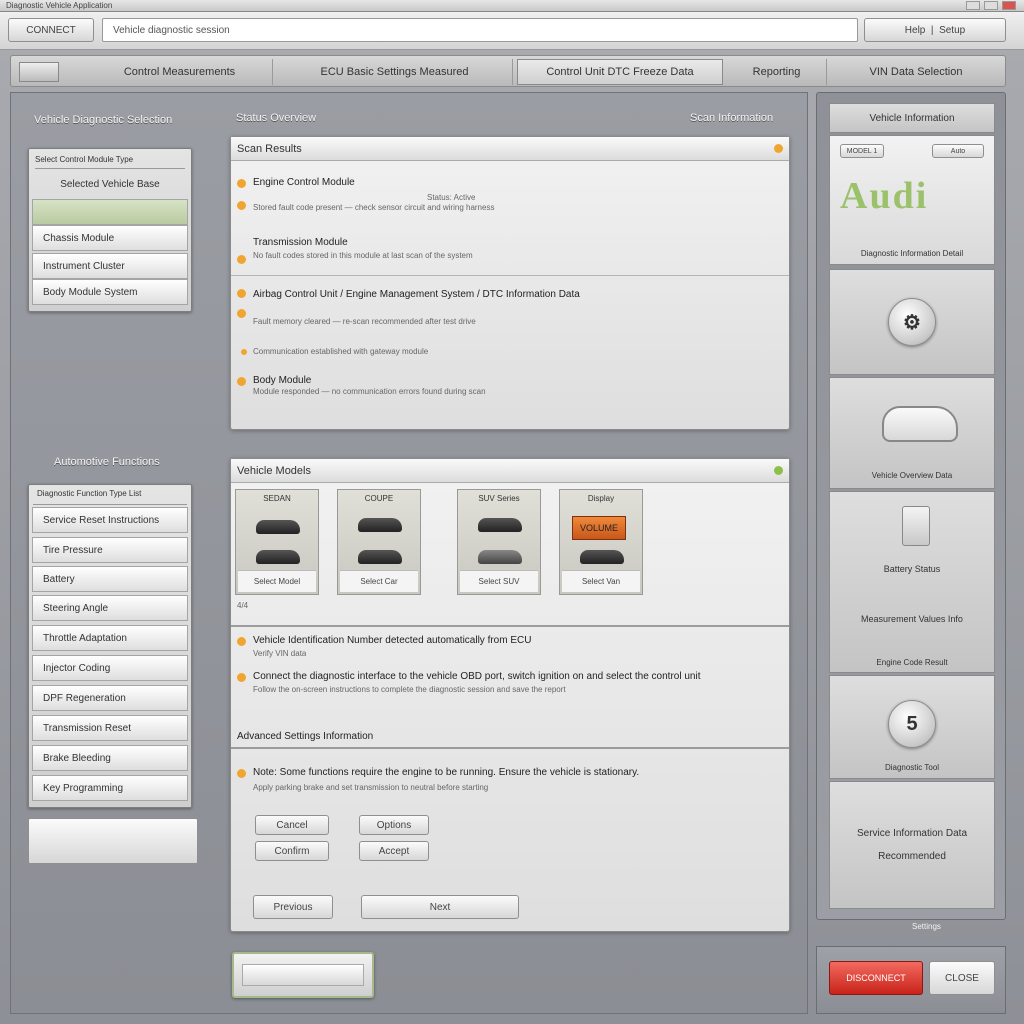 Image resolution: width=1024 pixels, height=1024 pixels. What do you see at coordinates (110, 608) in the screenshot?
I see `list-item: Steering Angle` at bounding box center [110, 608].